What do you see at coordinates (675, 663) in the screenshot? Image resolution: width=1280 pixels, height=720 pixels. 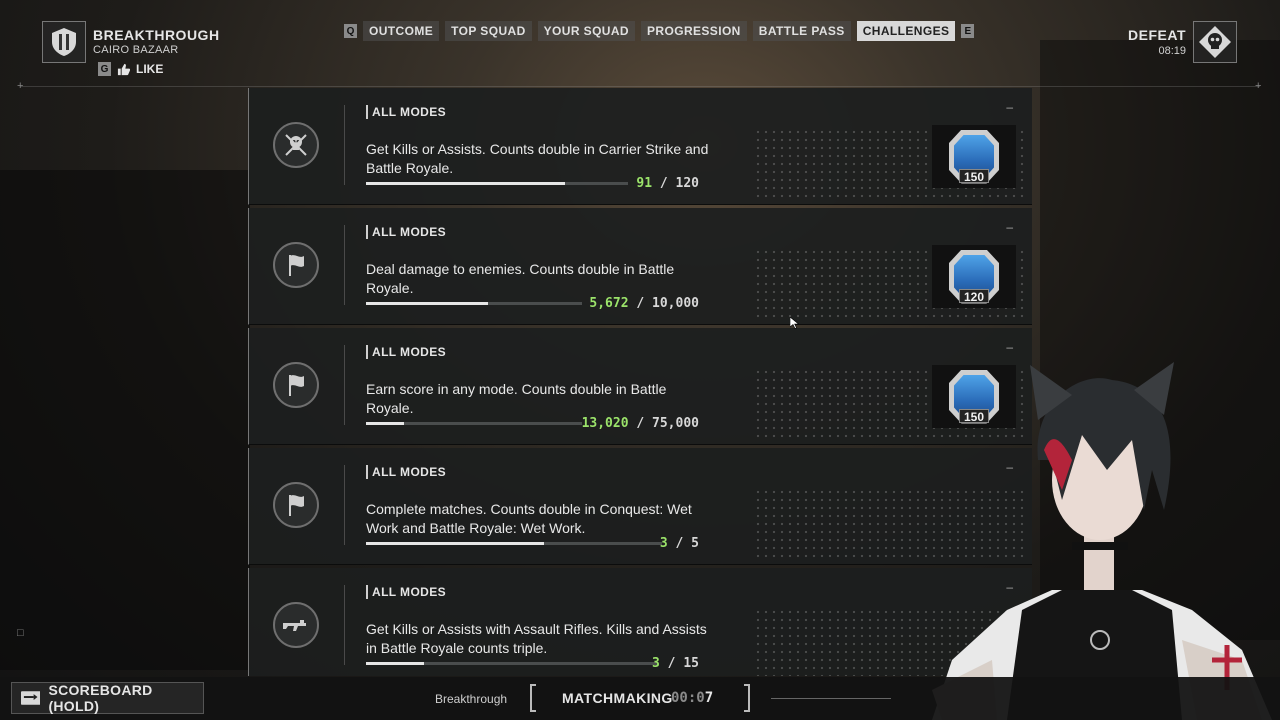 I see `progress-count: 3 / 15` at bounding box center [675, 663].